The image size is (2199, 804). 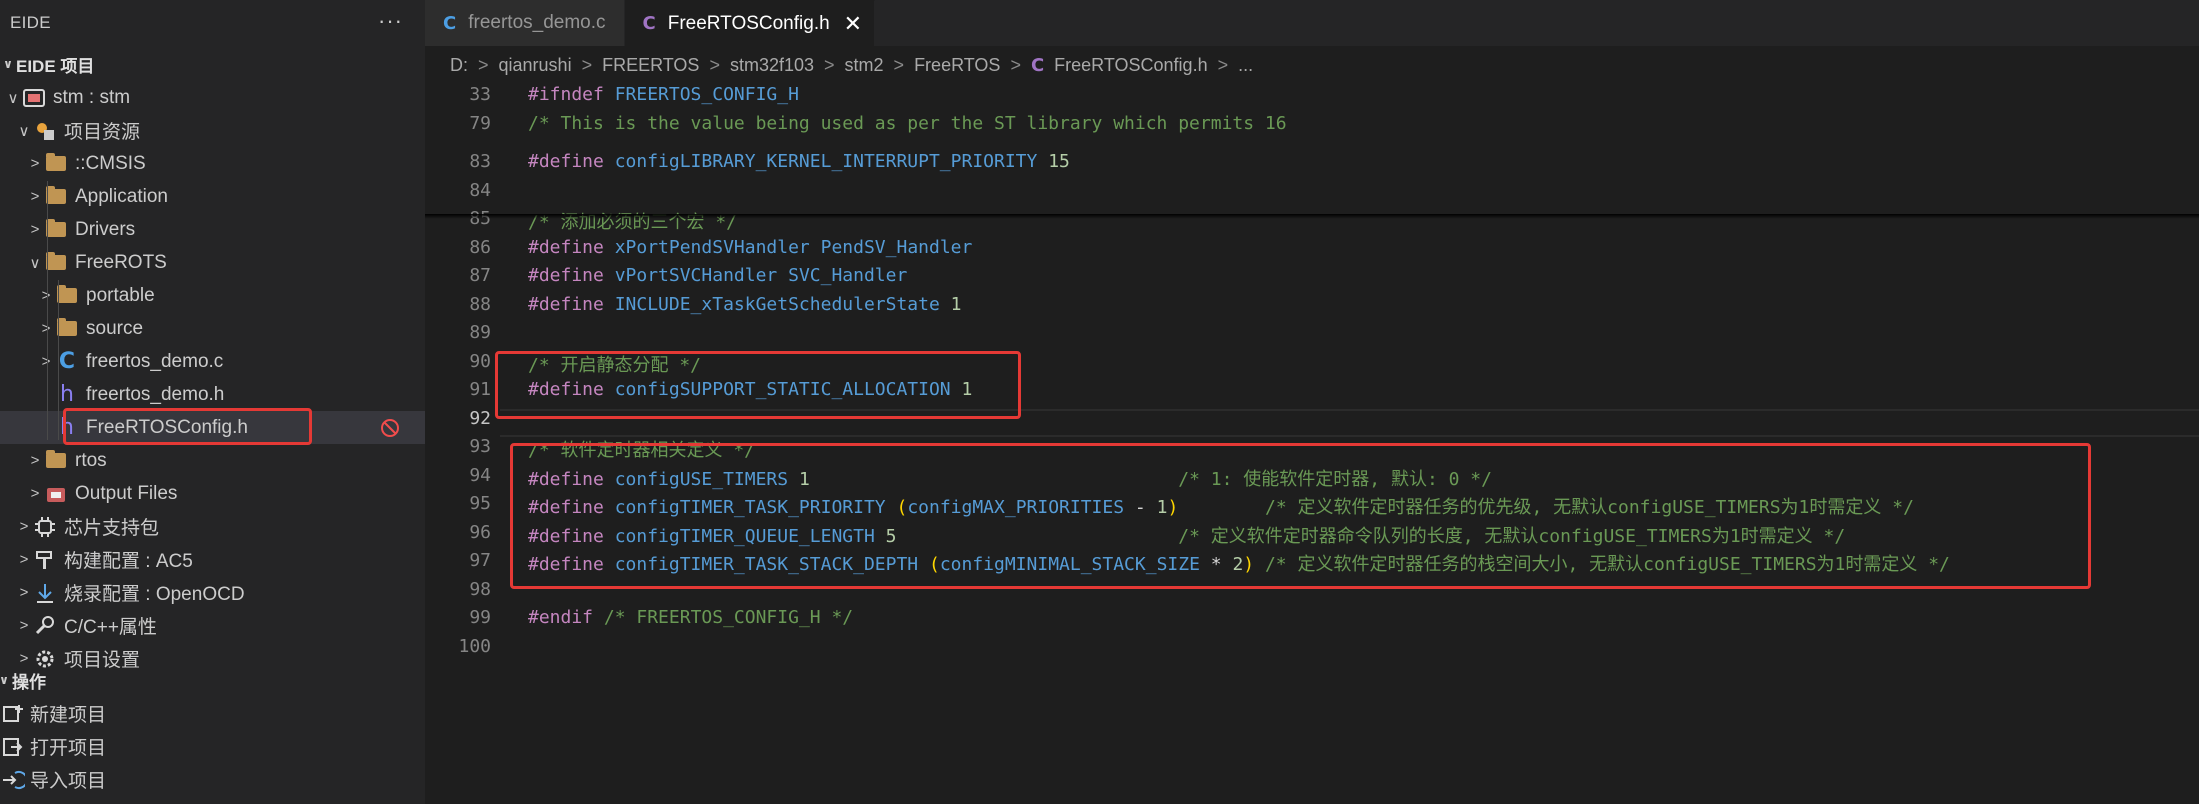 I want to click on code-line: 100, so click(x=1312, y=650).